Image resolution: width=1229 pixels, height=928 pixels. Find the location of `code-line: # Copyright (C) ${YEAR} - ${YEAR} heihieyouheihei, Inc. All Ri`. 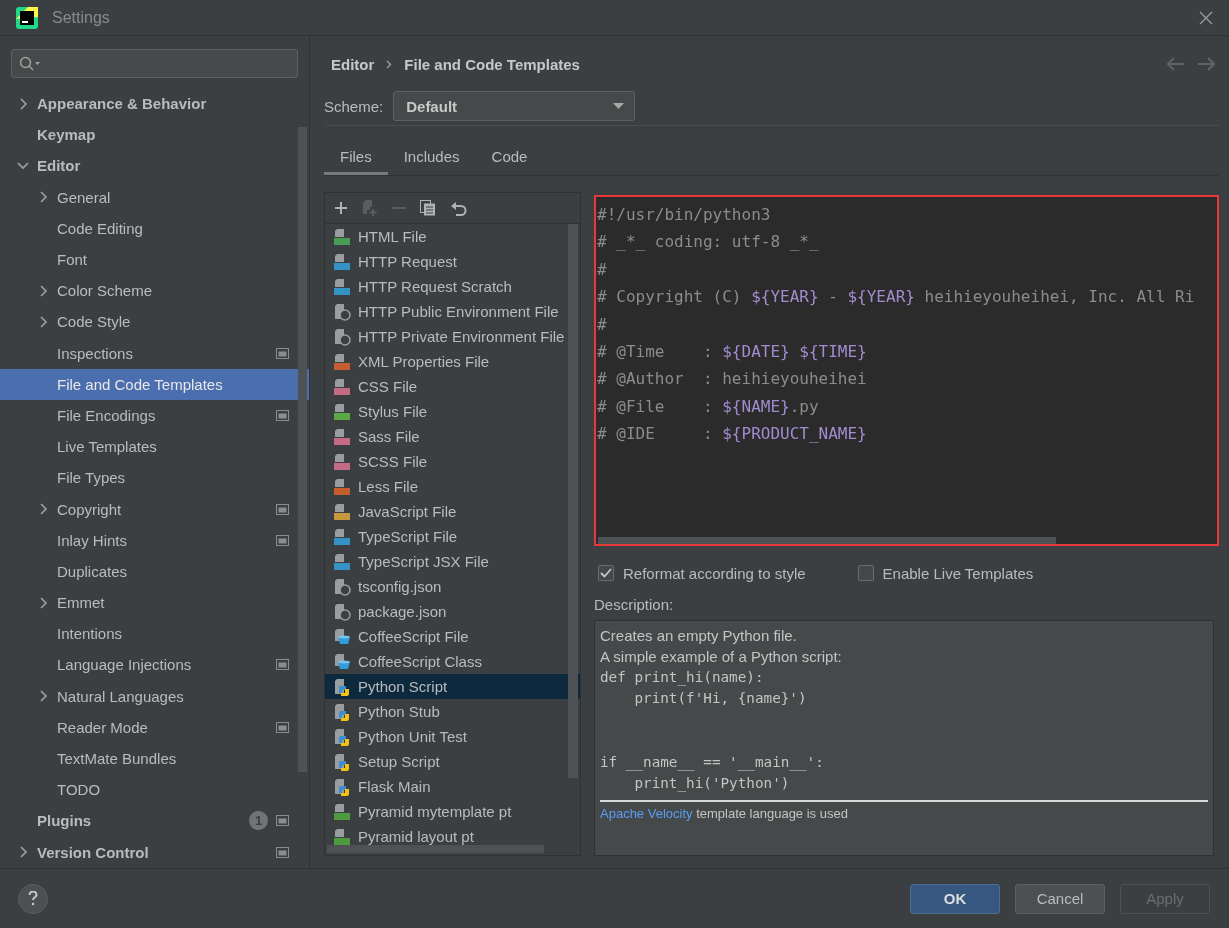

code-line: # Copyright (C) ${YEAR} - ${YEAR} heihieyouheihei, Inc. All Ri is located at coordinates (896, 297).